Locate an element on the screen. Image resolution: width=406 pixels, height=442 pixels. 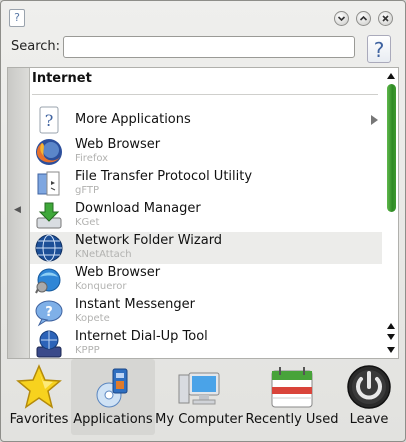
konqueror-icon is located at coordinates (48, 281).